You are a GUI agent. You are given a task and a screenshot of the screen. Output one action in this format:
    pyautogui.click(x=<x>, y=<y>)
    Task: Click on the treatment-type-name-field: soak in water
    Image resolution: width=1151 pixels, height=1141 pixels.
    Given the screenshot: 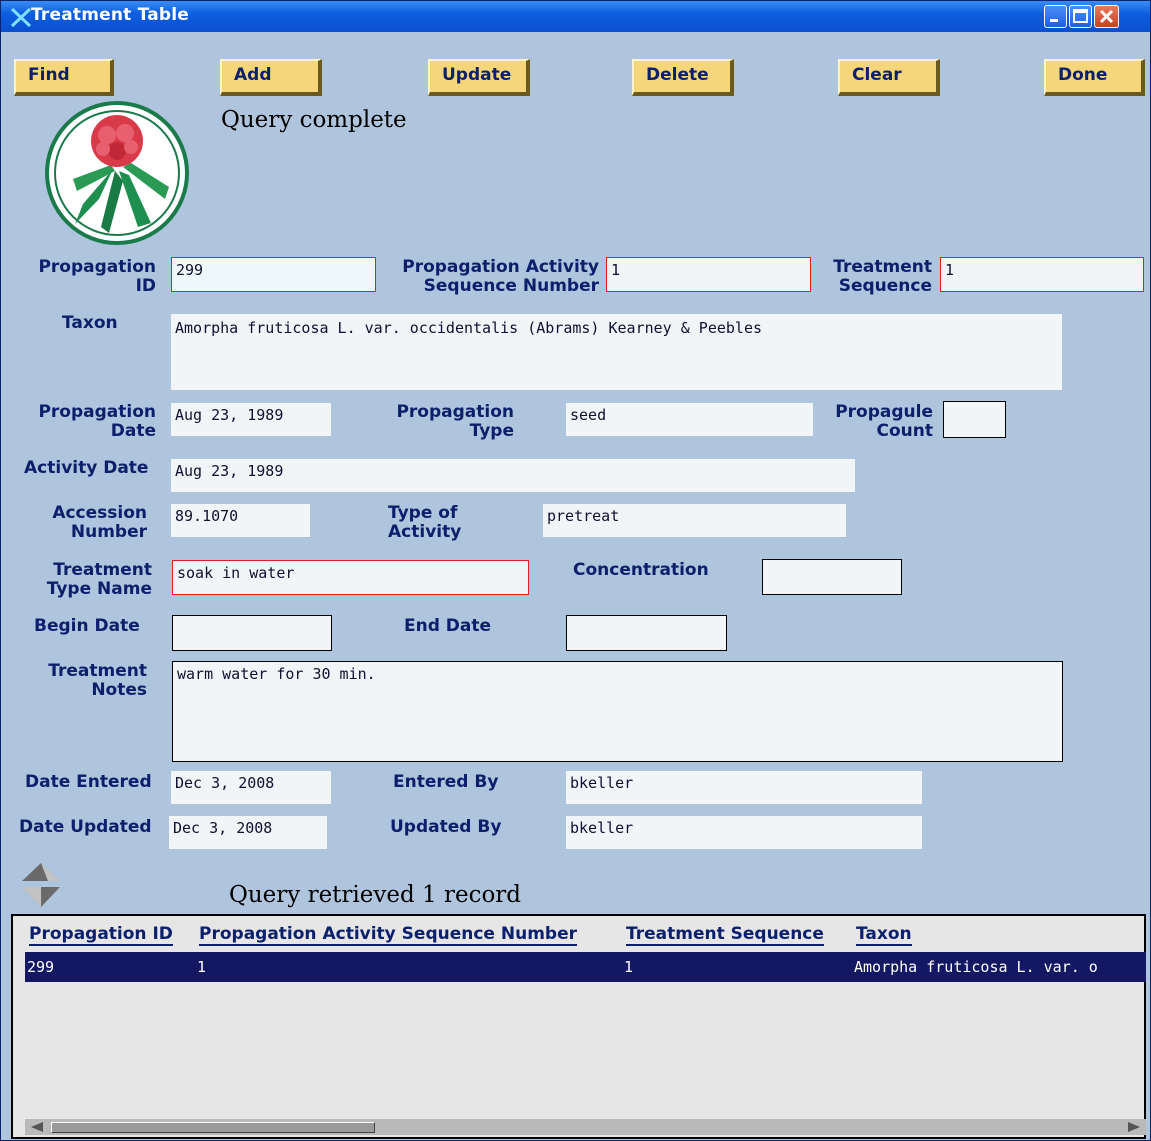 What is the action you would take?
    pyautogui.click(x=350, y=577)
    